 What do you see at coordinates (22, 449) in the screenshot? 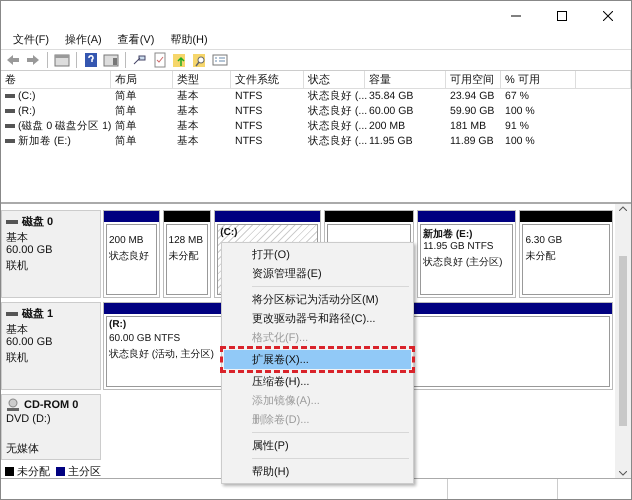
I see `disk-detail: 无媒体` at bounding box center [22, 449].